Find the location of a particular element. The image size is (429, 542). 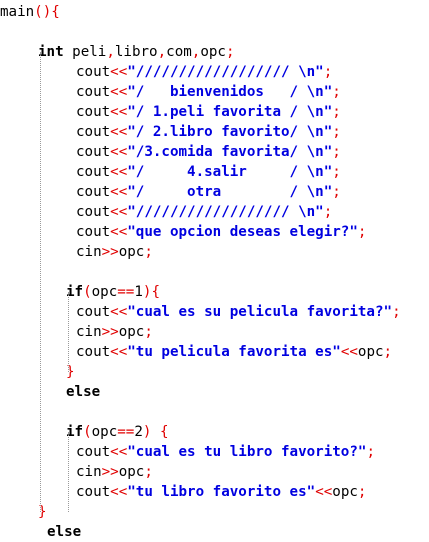

code-token-str: "tu libro favorito es" is located at coordinates (221, 492).